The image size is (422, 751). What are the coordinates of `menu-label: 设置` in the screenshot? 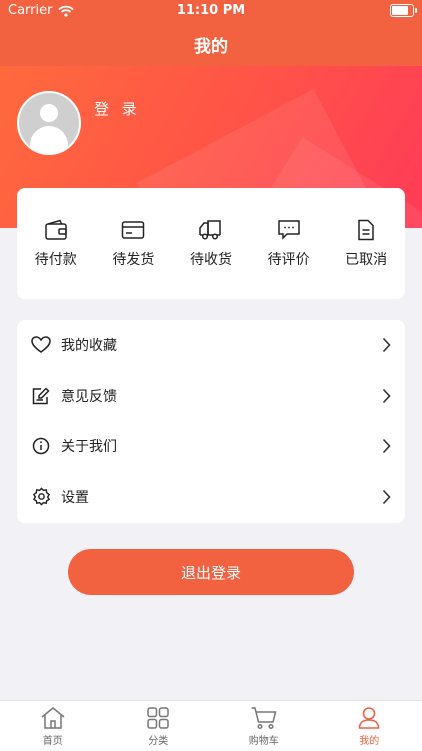 It's located at (75, 497).